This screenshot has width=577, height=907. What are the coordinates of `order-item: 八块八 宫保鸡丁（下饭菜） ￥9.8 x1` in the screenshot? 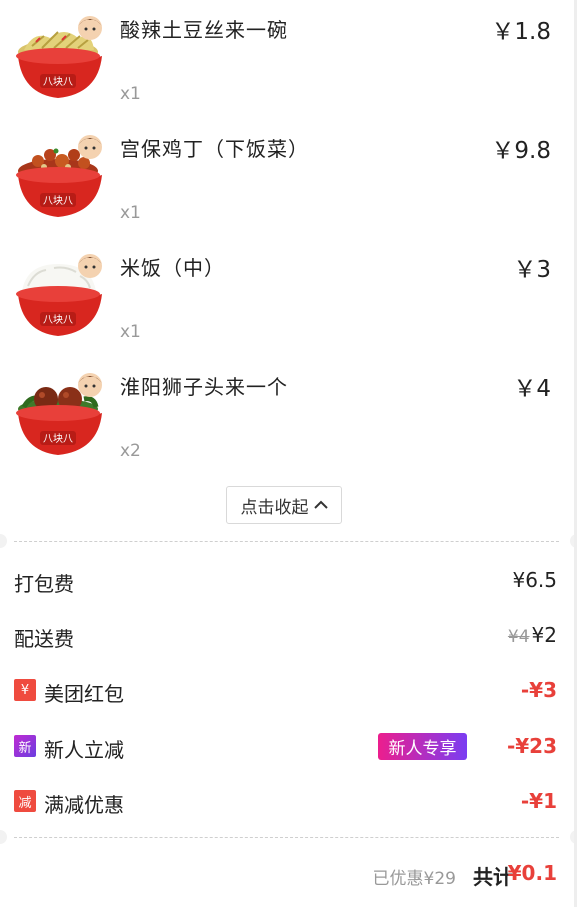 It's located at (288, 178).